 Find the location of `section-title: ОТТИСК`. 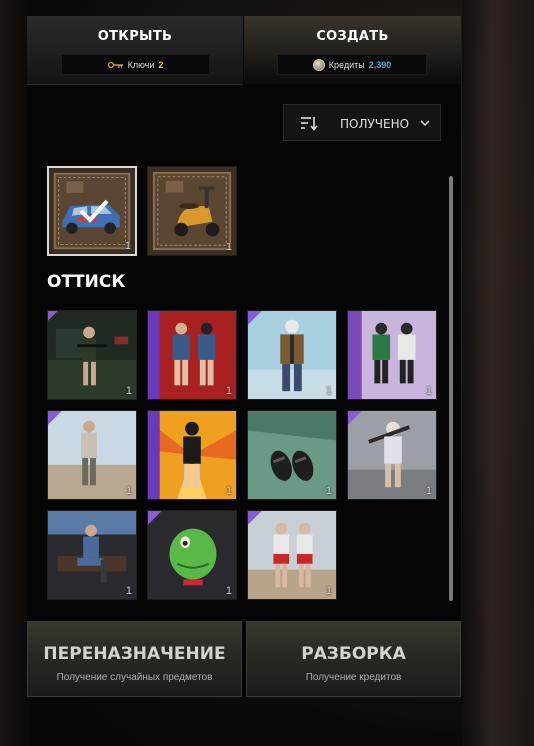

section-title: ОТТИСК is located at coordinates (86, 282).